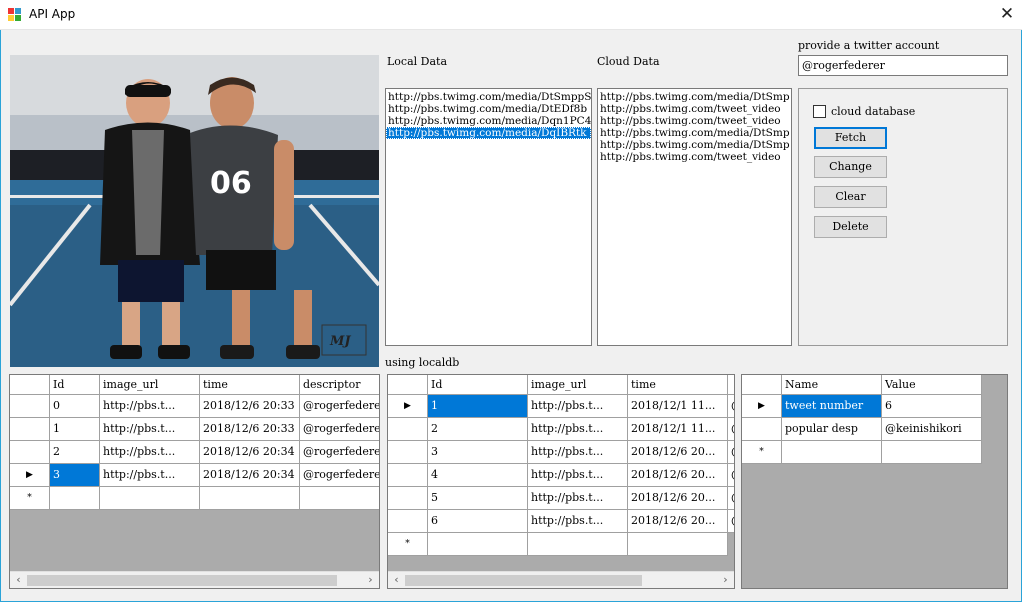  I want to click on fetch-button: Fetch, so click(850, 138).